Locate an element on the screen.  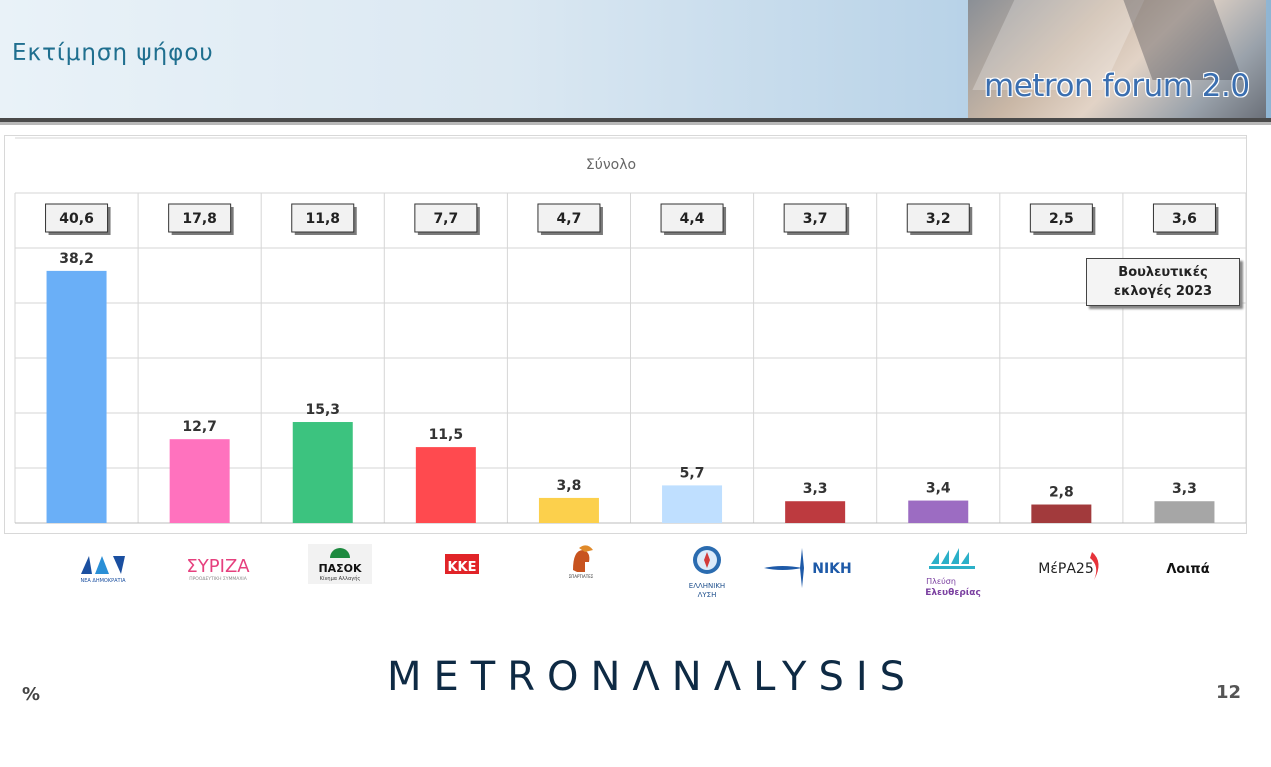
chart-title: Σύνολο is located at coordinates (611, 165).